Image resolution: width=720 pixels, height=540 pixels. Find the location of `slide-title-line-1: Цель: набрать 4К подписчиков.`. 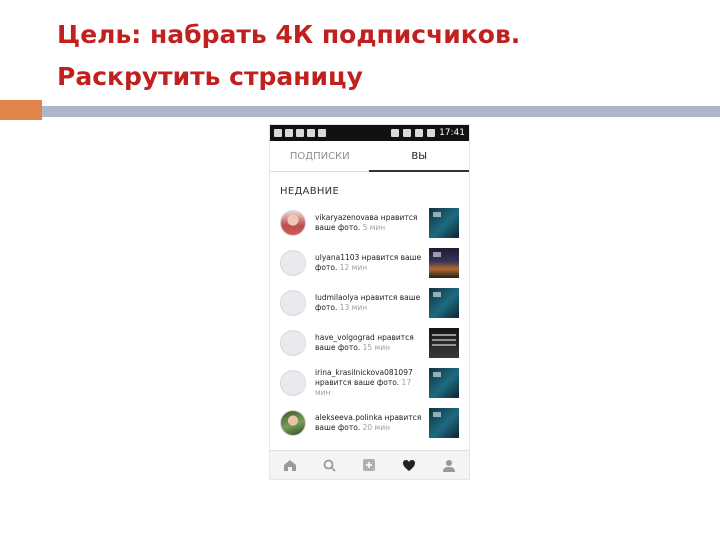

slide-title-line-1: Цель: набрать 4К подписчиков. is located at coordinates (289, 34).